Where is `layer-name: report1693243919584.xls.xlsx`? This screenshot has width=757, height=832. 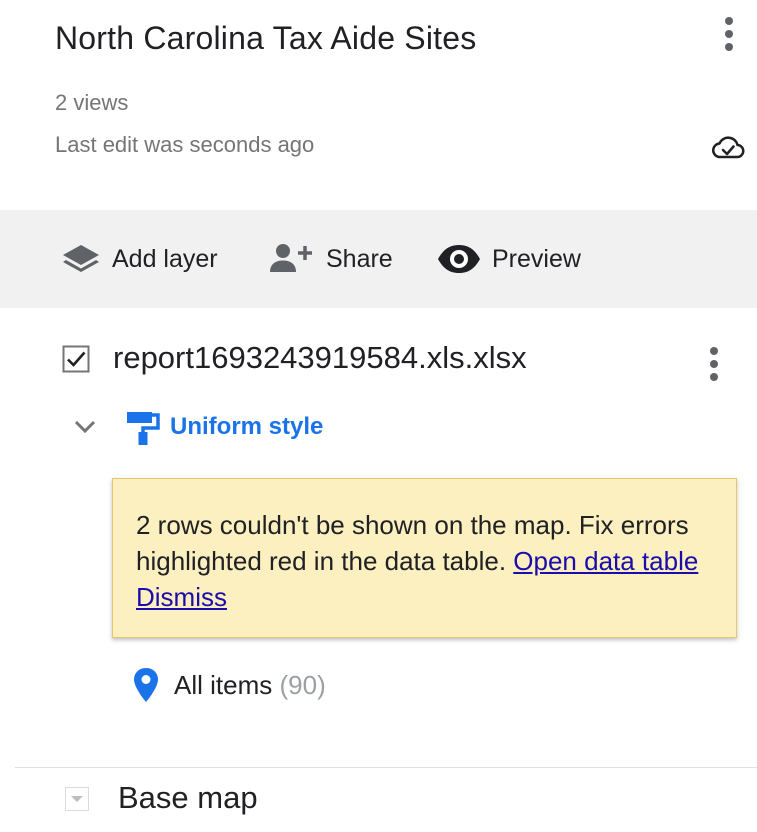 layer-name: report1693243919584.xls.xlsx is located at coordinates (320, 358).